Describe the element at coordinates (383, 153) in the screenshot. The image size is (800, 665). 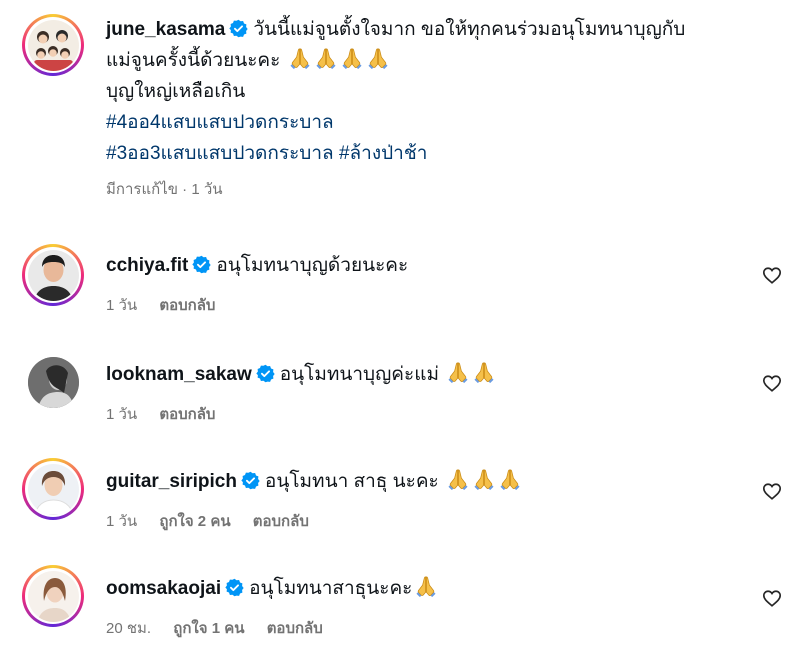
I see `hashtag-link: #ล้างป่าช้า` at that location.